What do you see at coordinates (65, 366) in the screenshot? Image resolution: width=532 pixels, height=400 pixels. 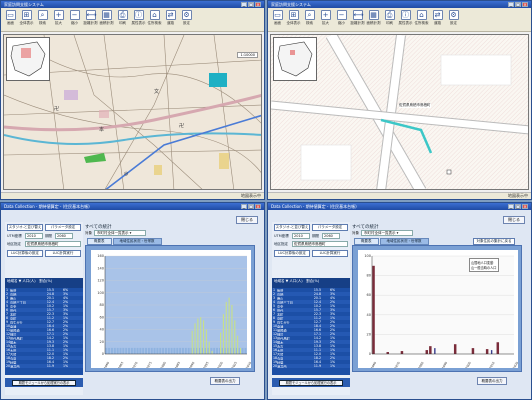 I see `list-cell: 1%` at bounding box center [65, 366].